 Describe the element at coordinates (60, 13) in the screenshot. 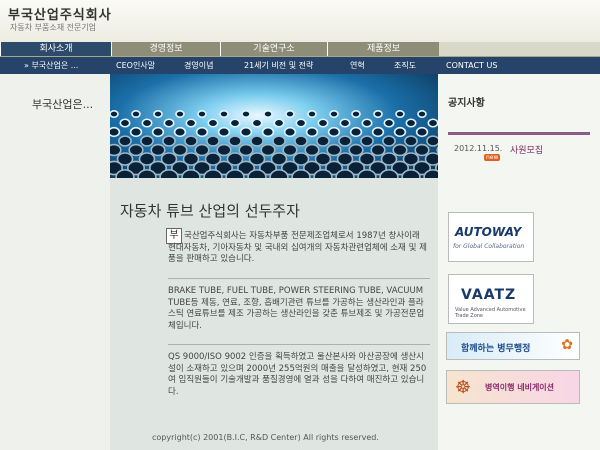

I see `company-logo: 부국산업주식회사` at that location.